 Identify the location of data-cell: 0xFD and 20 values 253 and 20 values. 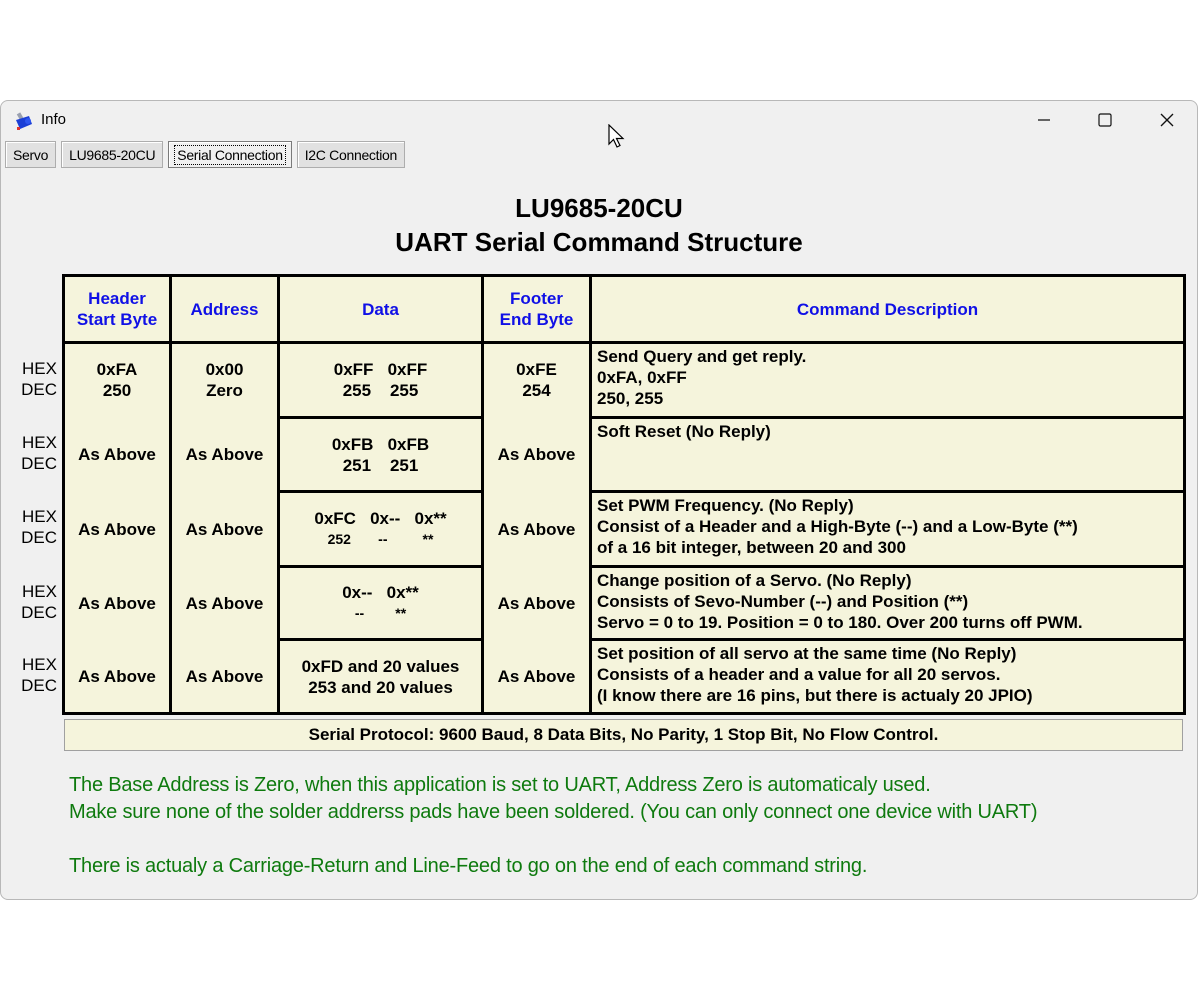
(380, 676).